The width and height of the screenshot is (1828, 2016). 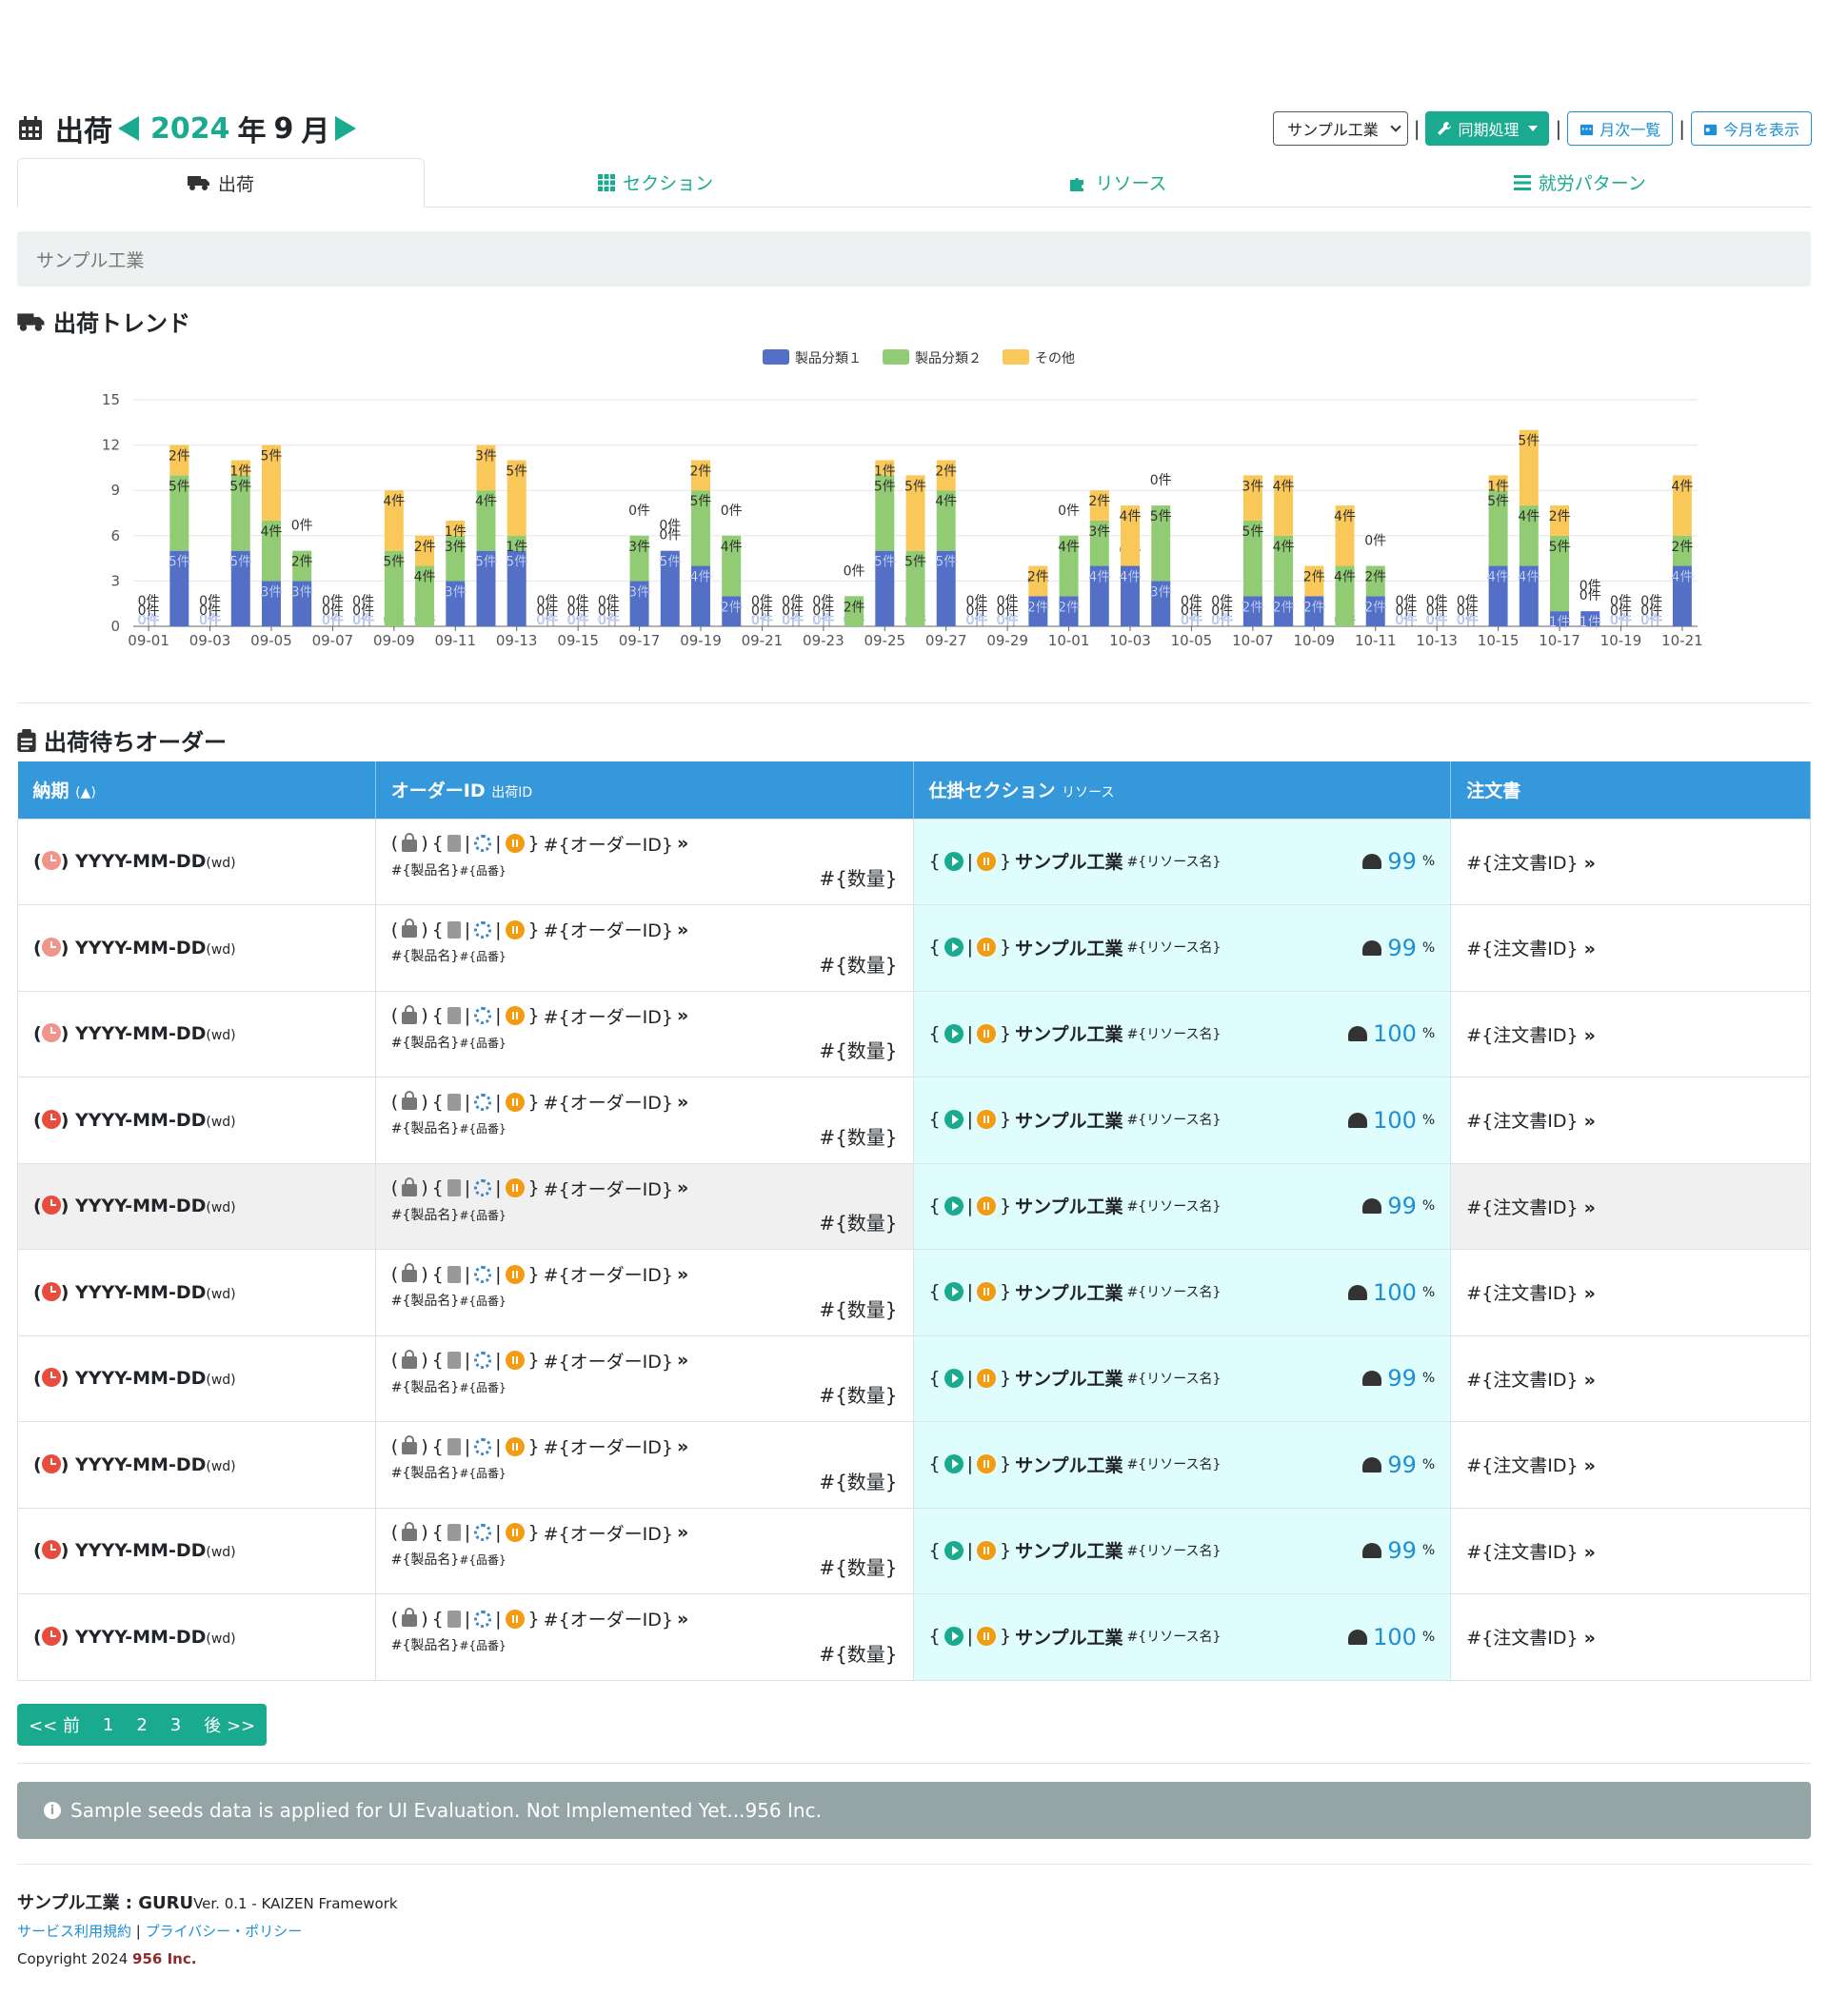 I want to click on column-header-due: 納期 (▲), so click(x=196, y=790).